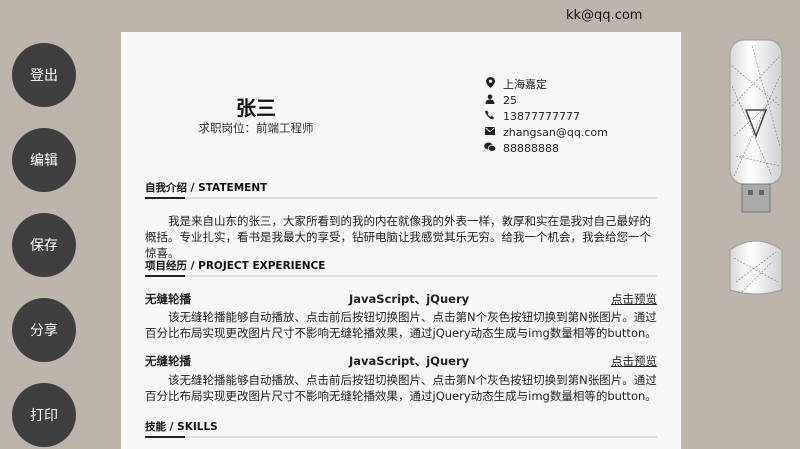  Describe the element at coordinates (490, 100) in the screenshot. I see `user-icon` at that location.